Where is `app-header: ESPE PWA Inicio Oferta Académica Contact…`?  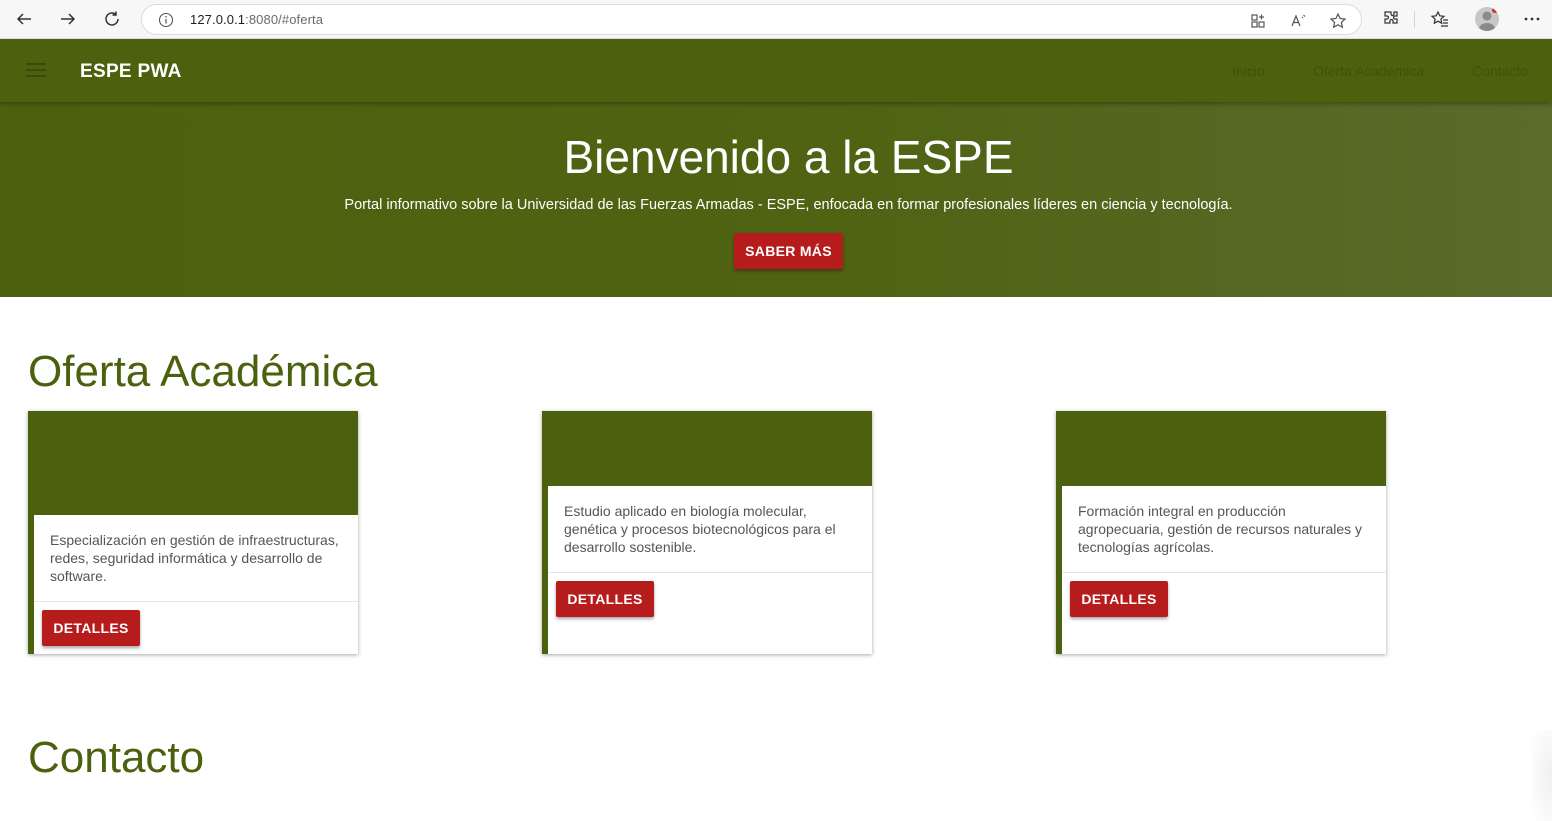 app-header: ESPE PWA Inicio Oferta Académica Contact… is located at coordinates (776, 70).